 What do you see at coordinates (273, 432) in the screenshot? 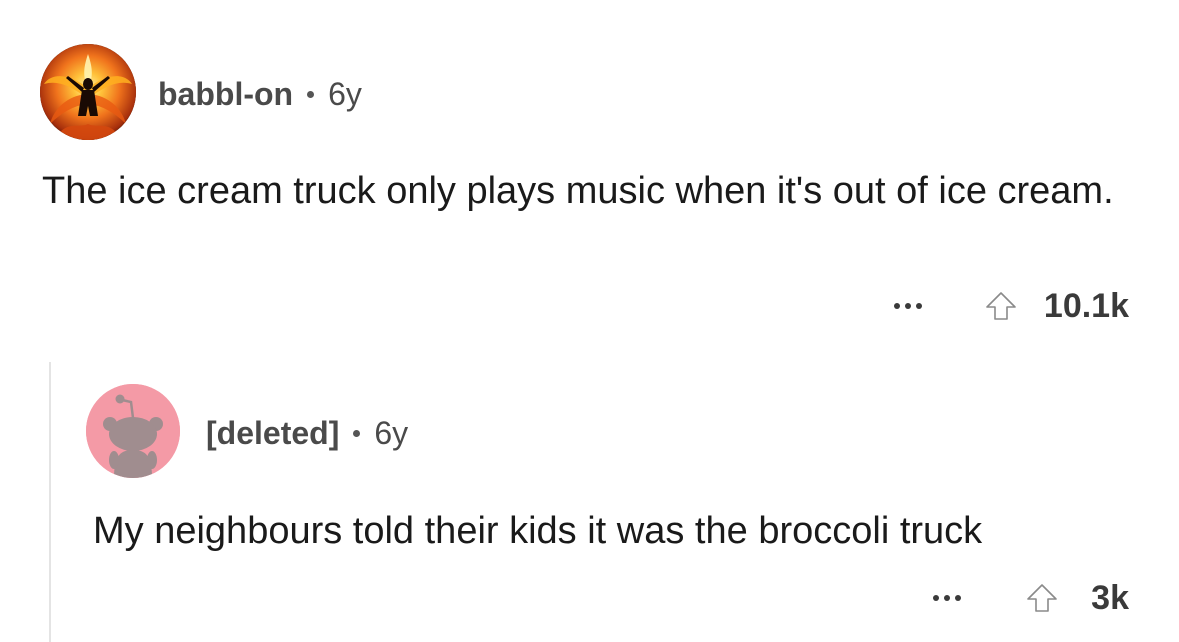
I see `reply-username: [deleted]` at bounding box center [273, 432].